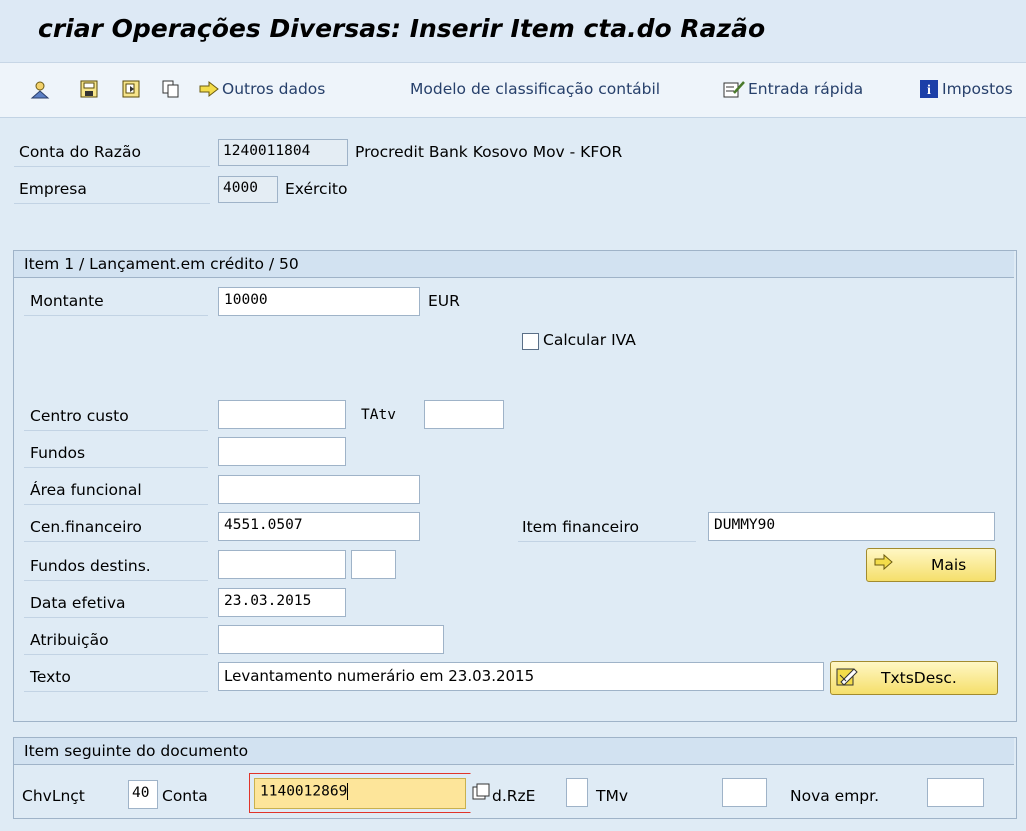 Image resolution: width=1026 pixels, height=831 pixels. Describe the element at coordinates (209, 89) in the screenshot. I see `other-data-icon` at that location.